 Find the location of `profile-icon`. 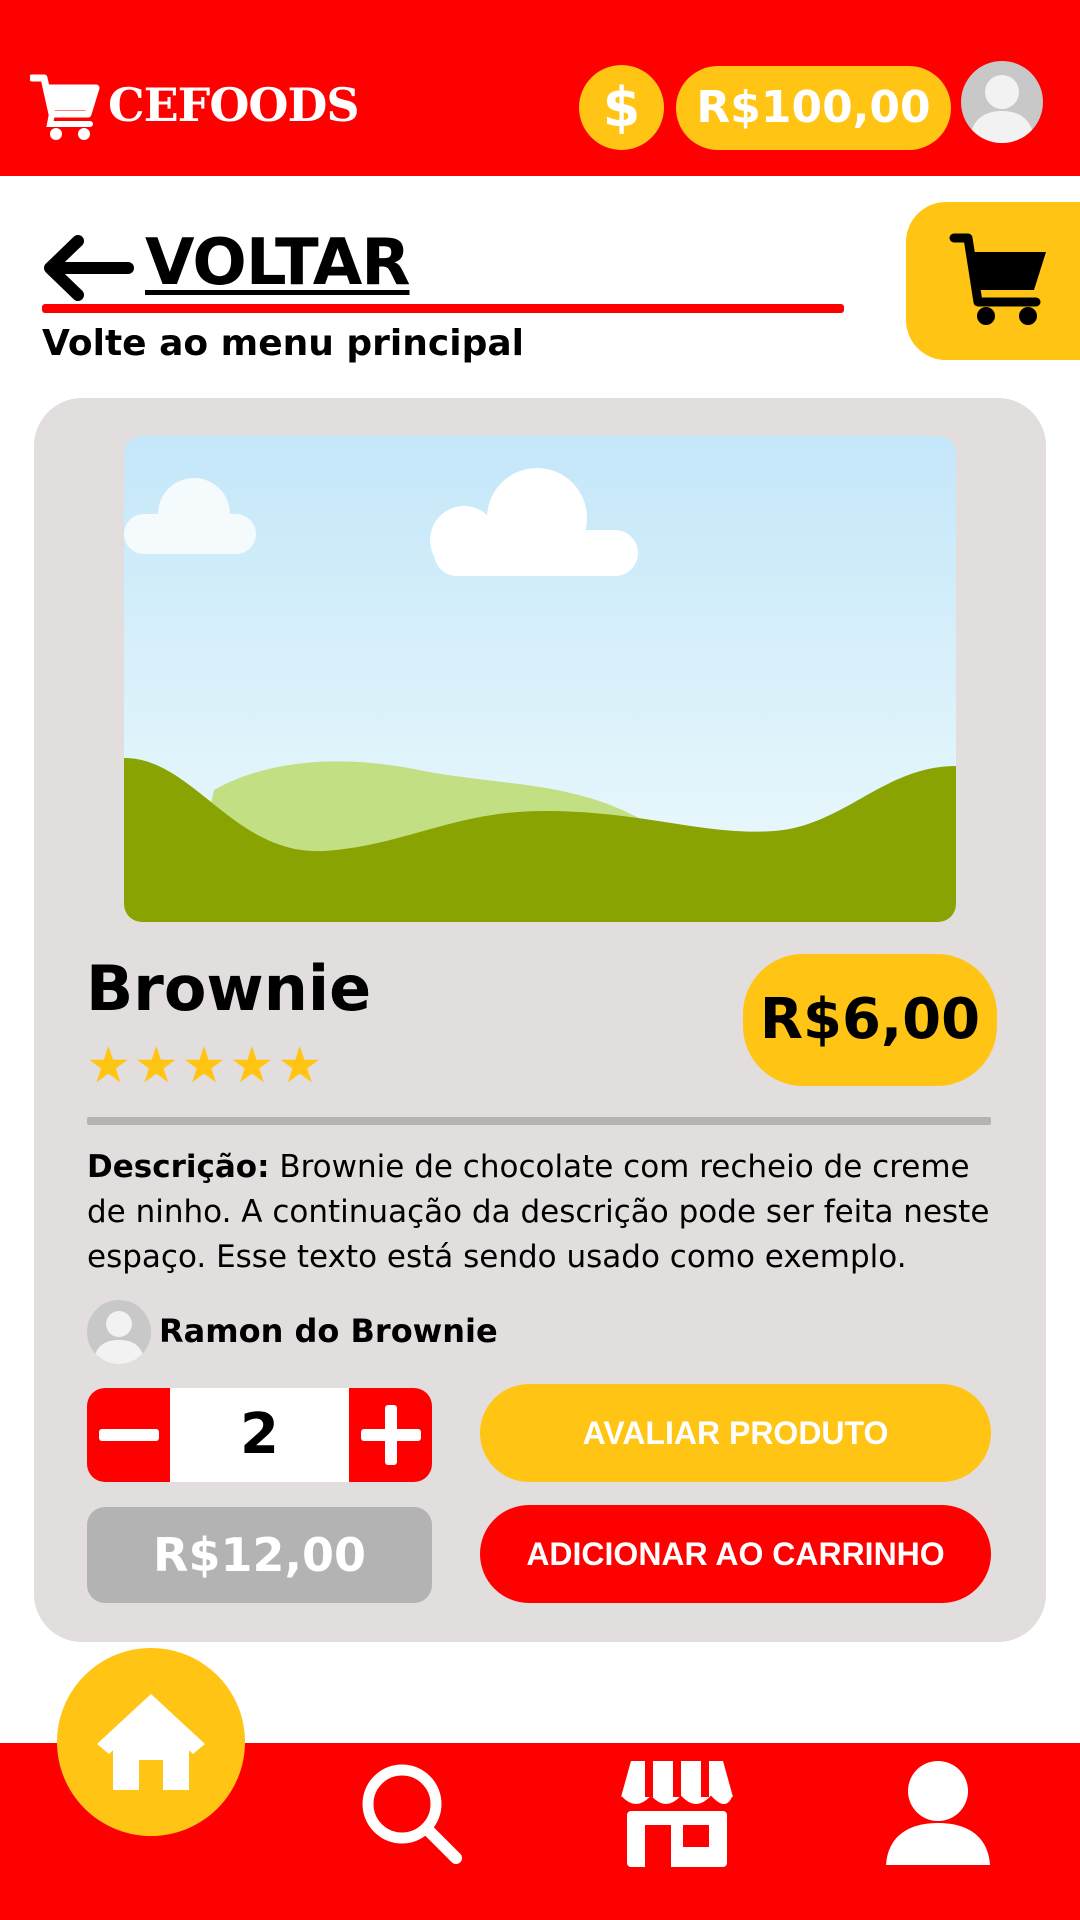

profile-icon is located at coordinates (938, 1812).